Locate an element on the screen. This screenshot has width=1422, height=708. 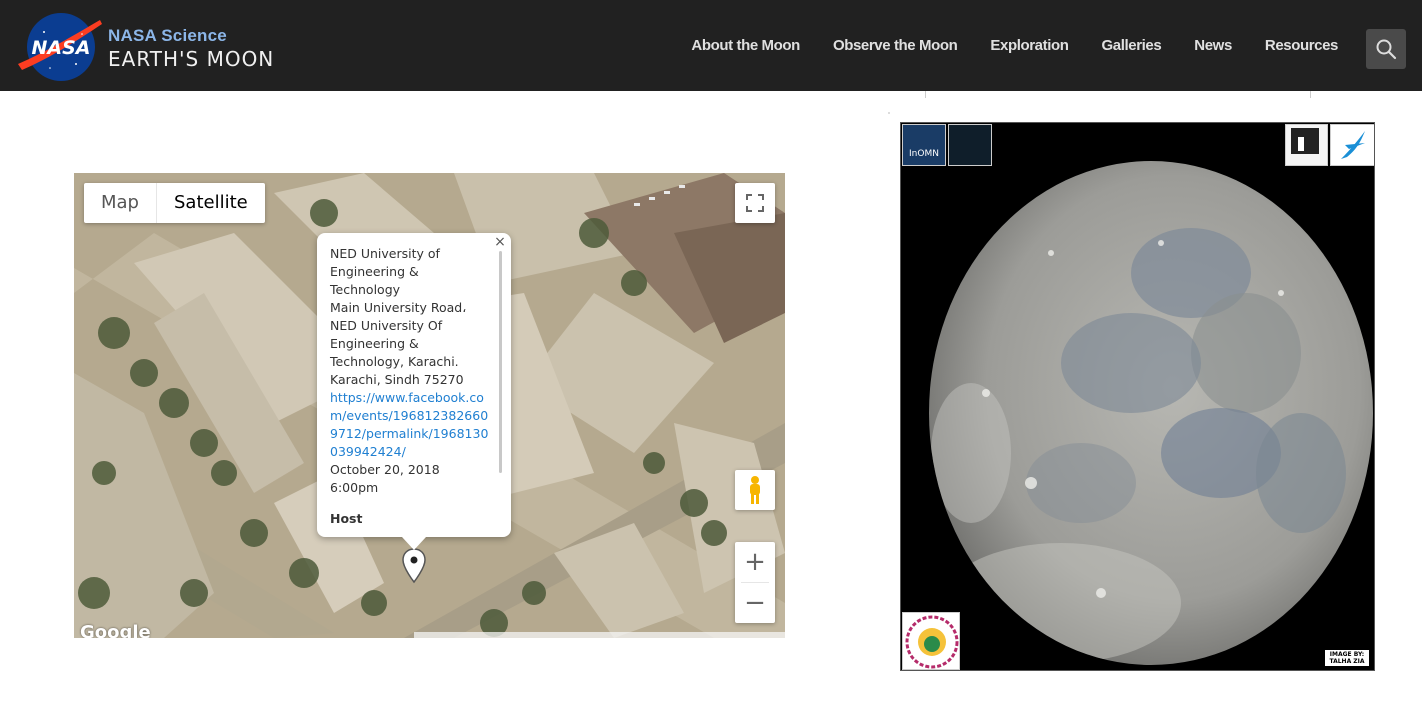
google-logo: Google is located at coordinates (115, 630).